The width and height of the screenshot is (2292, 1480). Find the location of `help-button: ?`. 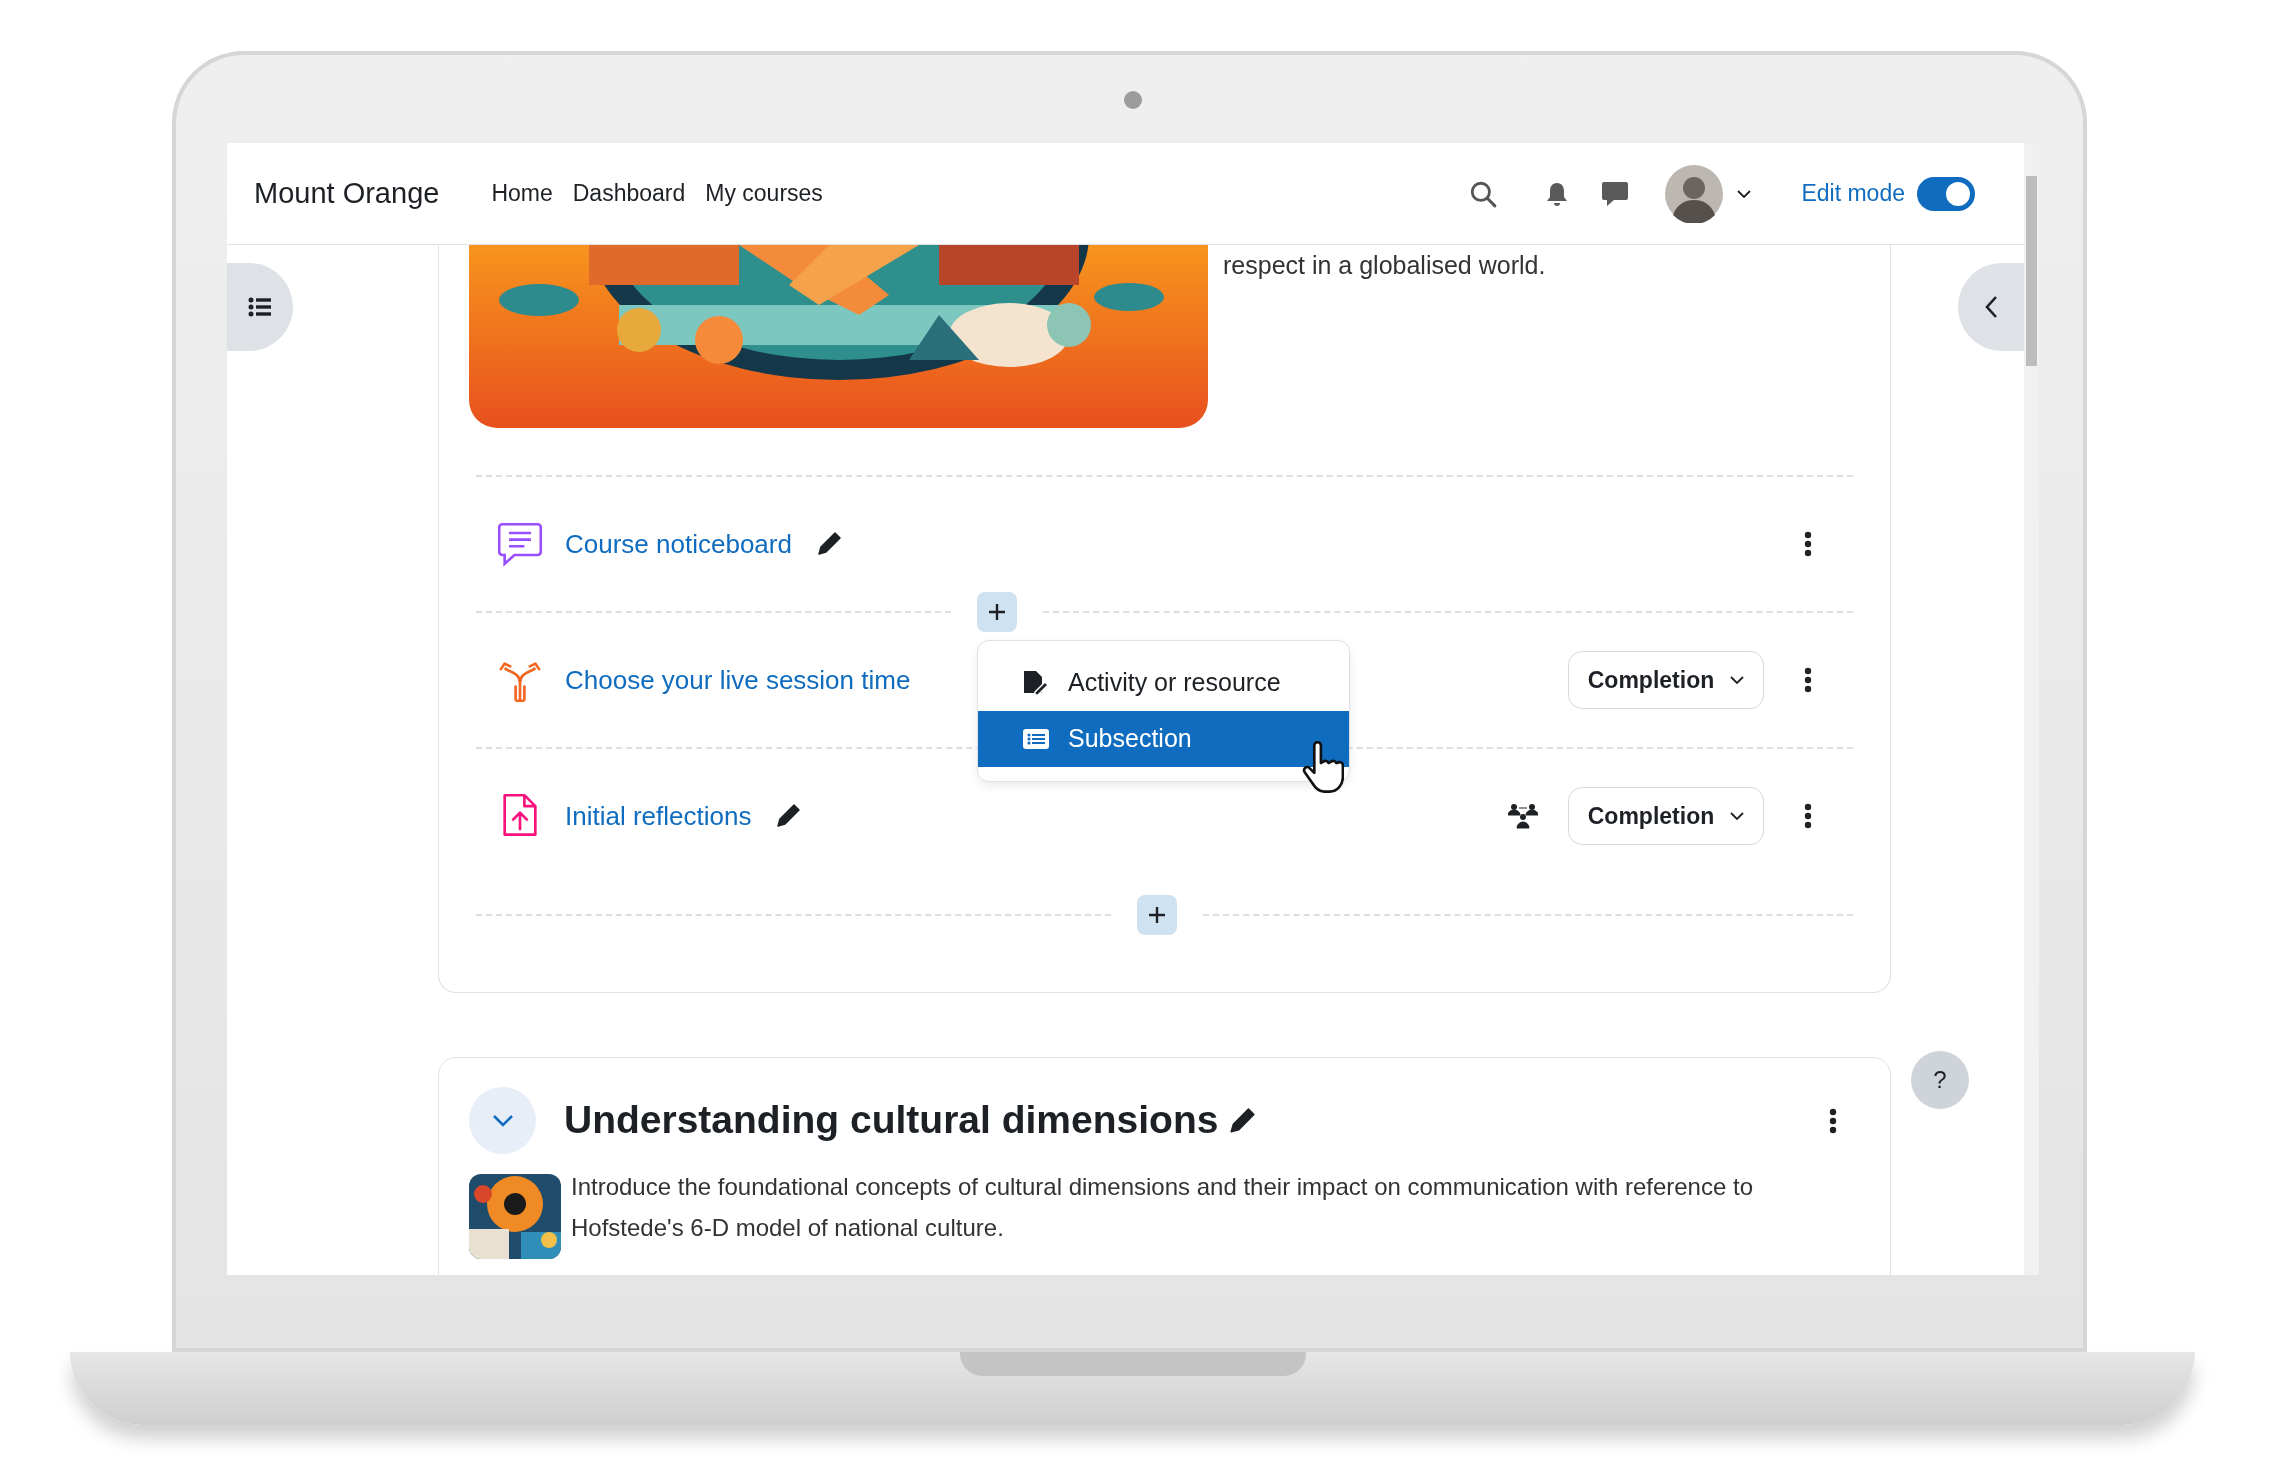

help-button: ? is located at coordinates (1940, 1080).